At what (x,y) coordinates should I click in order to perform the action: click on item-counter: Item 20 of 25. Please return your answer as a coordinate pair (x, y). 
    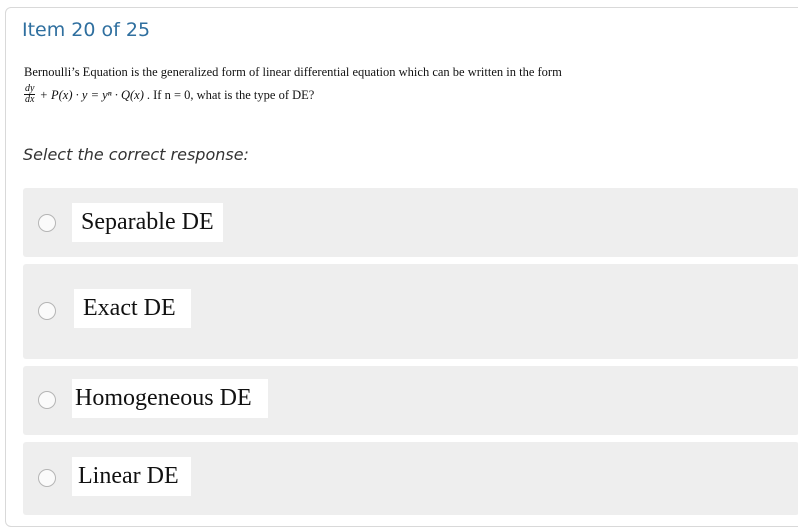
    Looking at the image, I should click on (86, 30).